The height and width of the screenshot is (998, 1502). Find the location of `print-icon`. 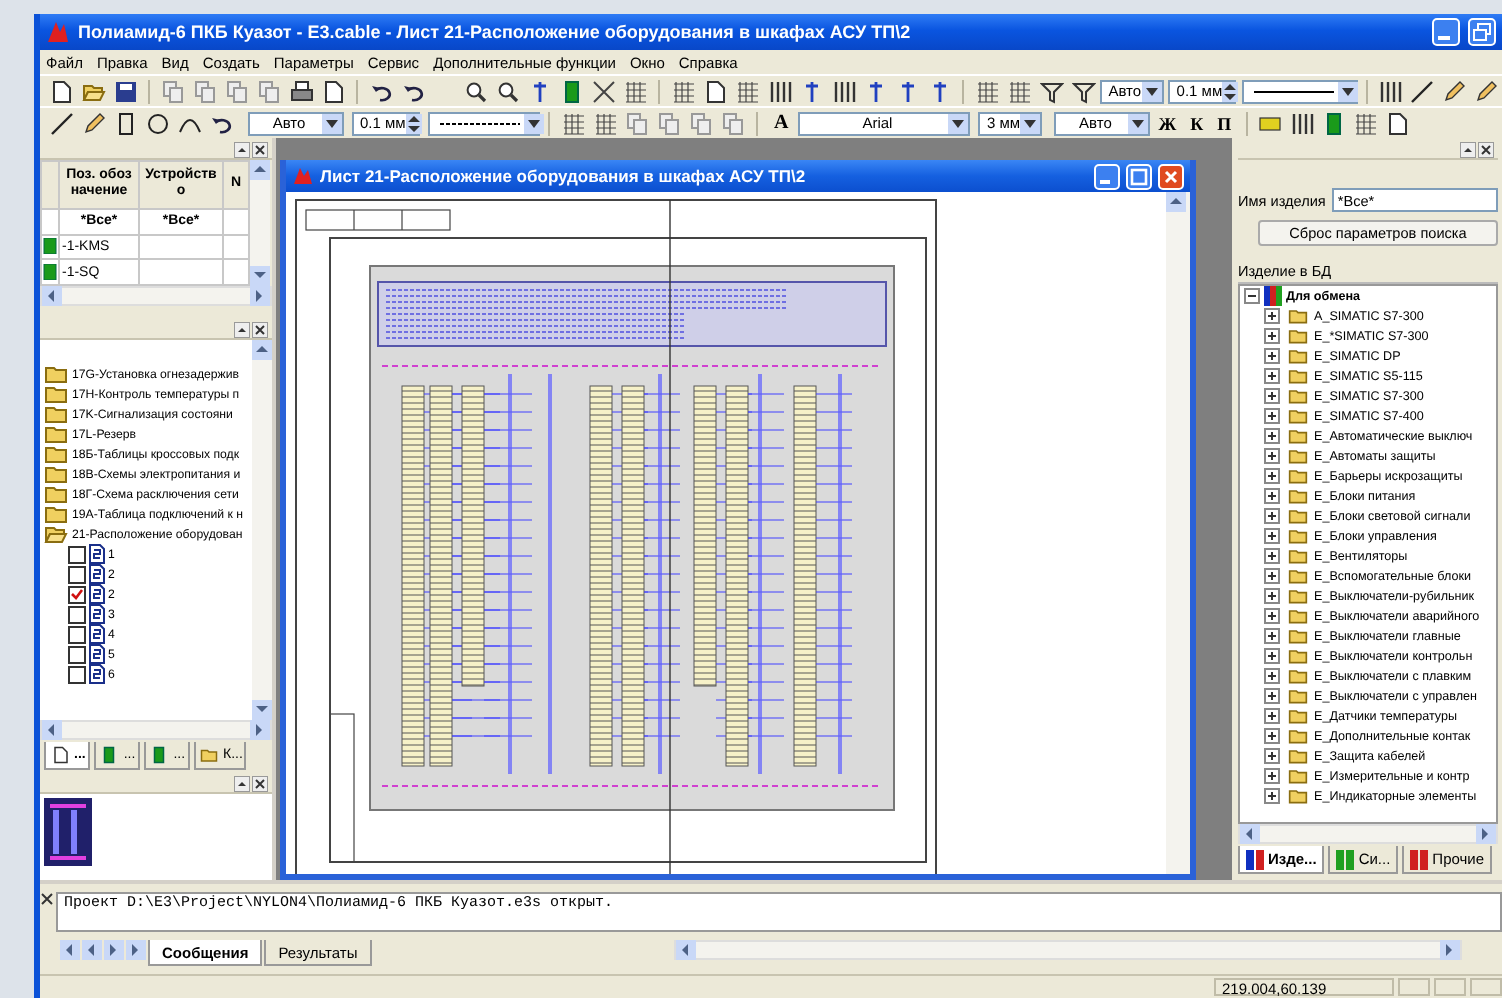

print-icon is located at coordinates (301, 91).